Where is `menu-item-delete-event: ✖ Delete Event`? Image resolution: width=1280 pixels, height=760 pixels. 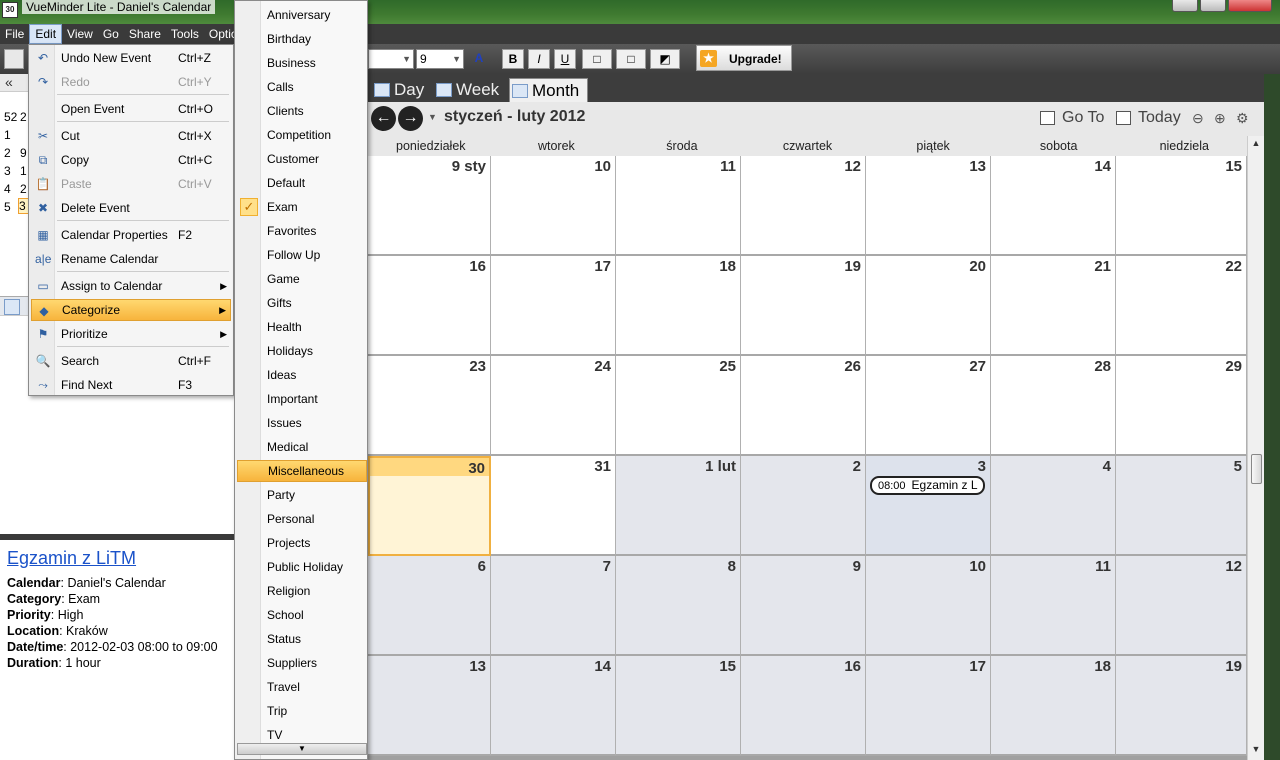 menu-item-delete-event: ✖ Delete Event is located at coordinates (131, 208).